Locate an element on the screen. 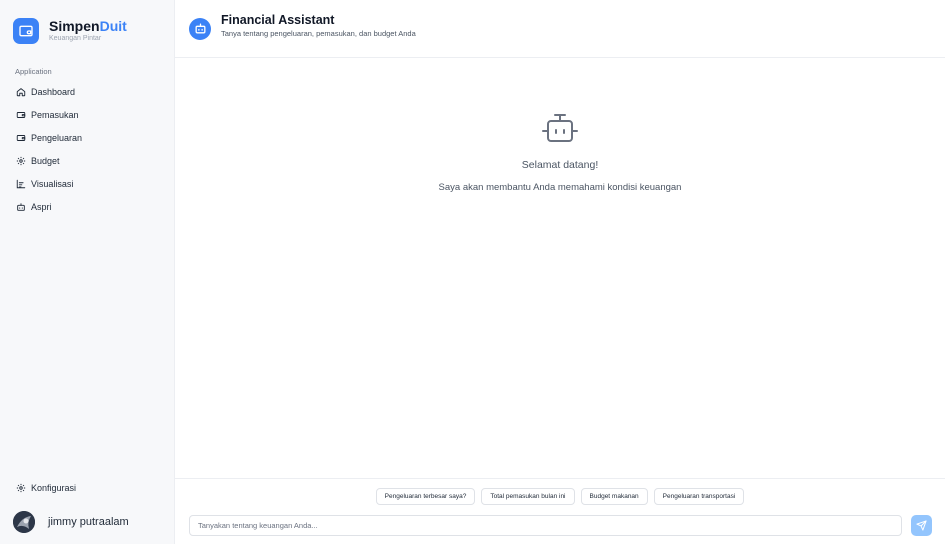 Image resolution: width=945 pixels, height=544 pixels. sidebar-item-konfigurasi: Konfigurasi is located at coordinates (87, 488).